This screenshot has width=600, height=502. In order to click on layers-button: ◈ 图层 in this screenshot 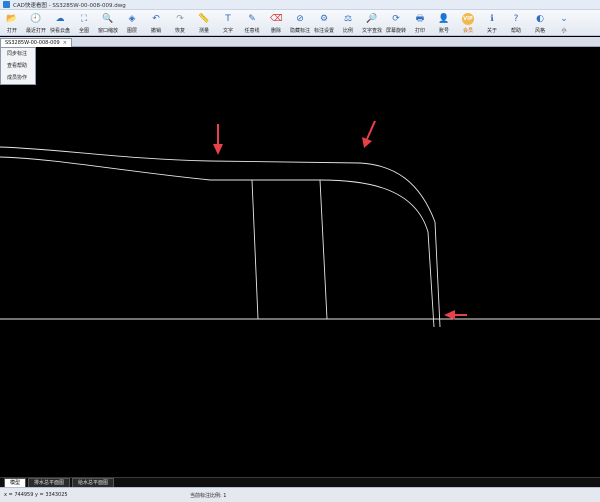, I will do `click(132, 23)`.